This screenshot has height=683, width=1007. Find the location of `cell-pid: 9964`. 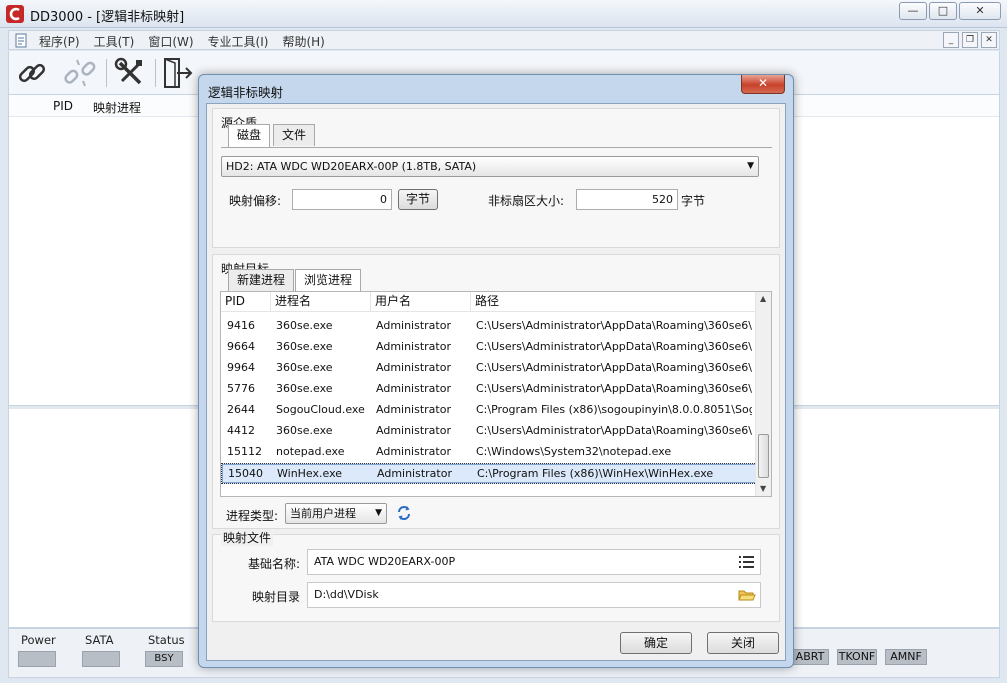

cell-pid: 9964 is located at coordinates (241, 367).